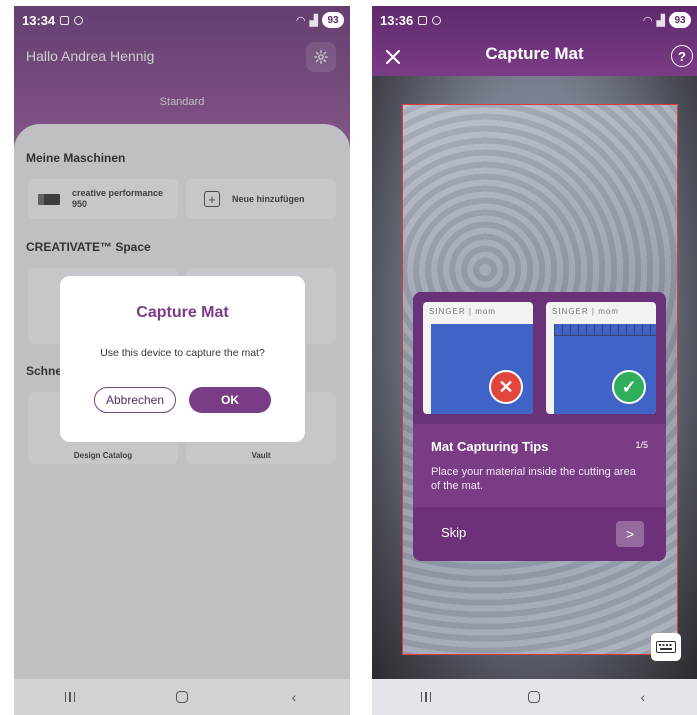  Describe the element at coordinates (182, 20) in the screenshot. I see `status-bar: 13:34 ◠ ▟ 93` at that location.